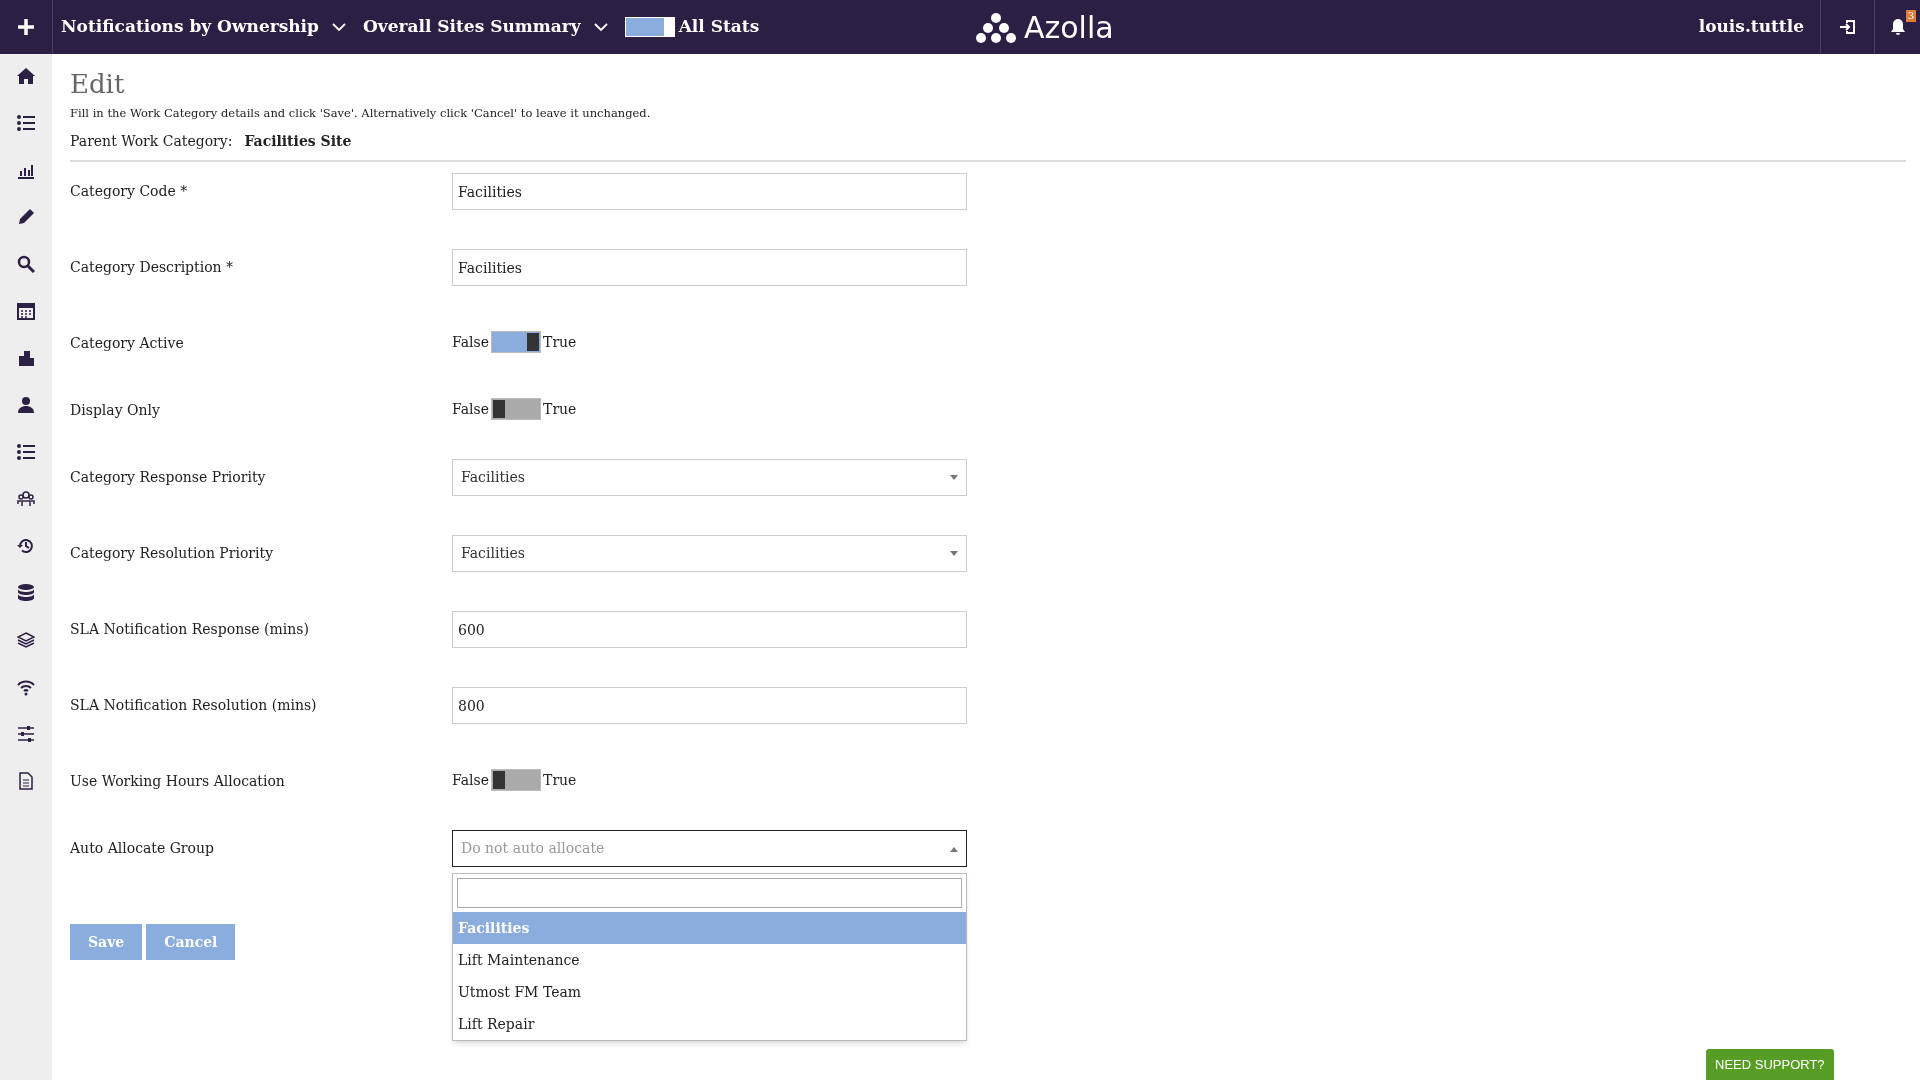 Image resolution: width=1920 pixels, height=1080 pixels. What do you see at coordinates (709, 992) in the screenshot?
I see `dropdown-option: Utmost FM Team` at bounding box center [709, 992].